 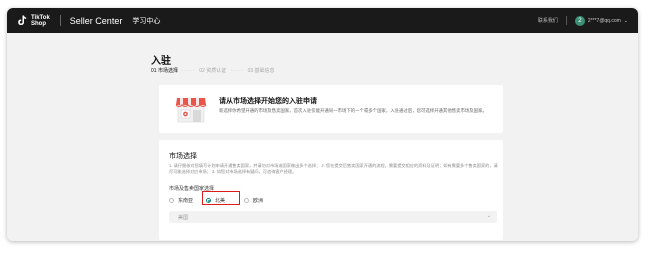 What do you see at coordinates (566, 20) in the screenshot?
I see `header-separator` at bounding box center [566, 20].